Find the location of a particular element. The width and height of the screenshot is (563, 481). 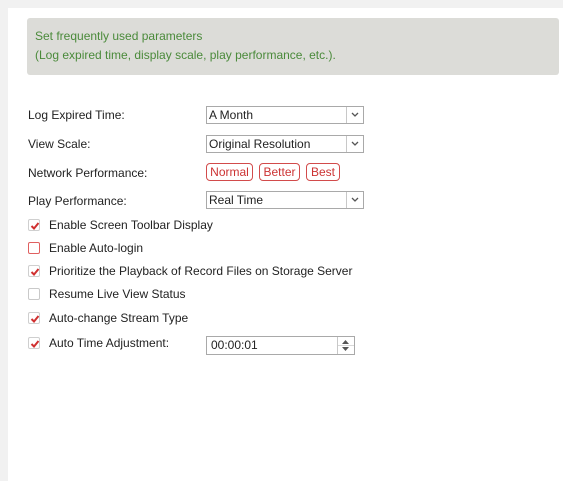

network-normal-button: Normal is located at coordinates (229, 172).